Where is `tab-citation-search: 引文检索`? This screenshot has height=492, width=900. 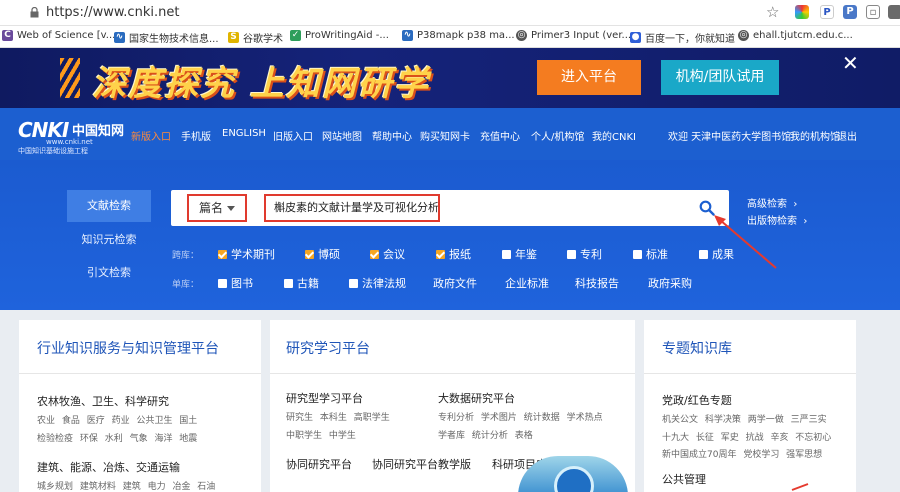 tab-citation-search: 引文检索 is located at coordinates (109, 273).